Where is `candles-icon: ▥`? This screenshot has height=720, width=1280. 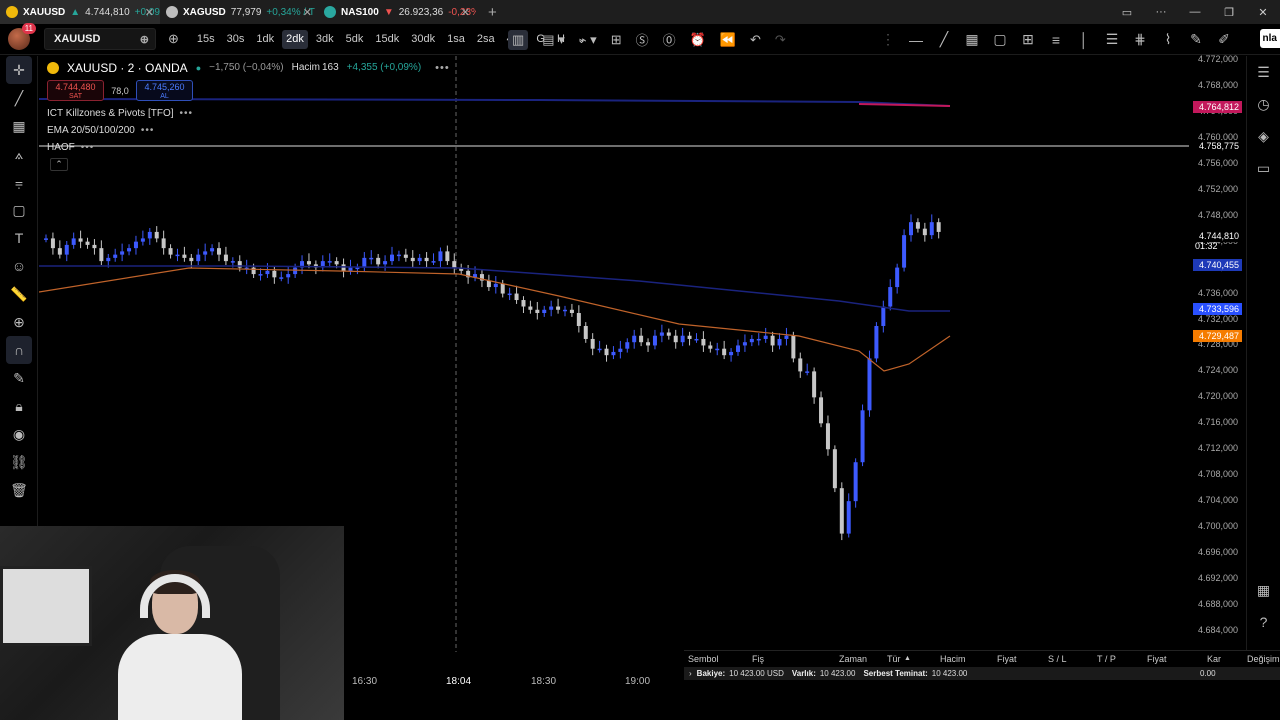 candles-icon: ▥ is located at coordinates (518, 39).